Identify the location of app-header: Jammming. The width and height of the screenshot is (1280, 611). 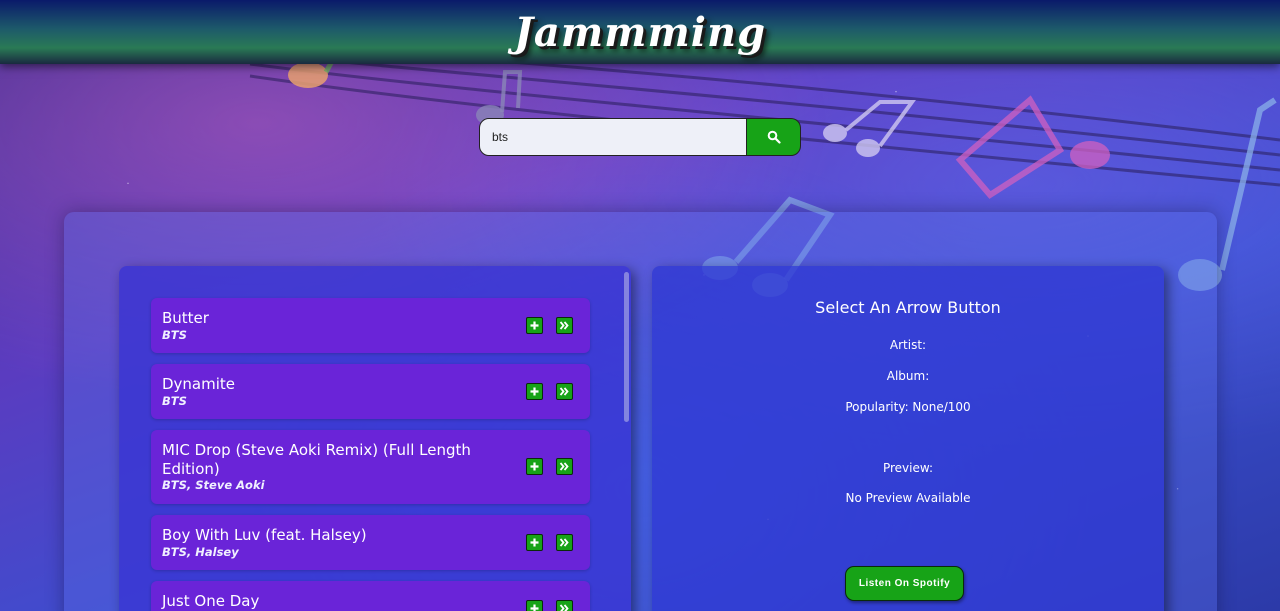
(640, 32).